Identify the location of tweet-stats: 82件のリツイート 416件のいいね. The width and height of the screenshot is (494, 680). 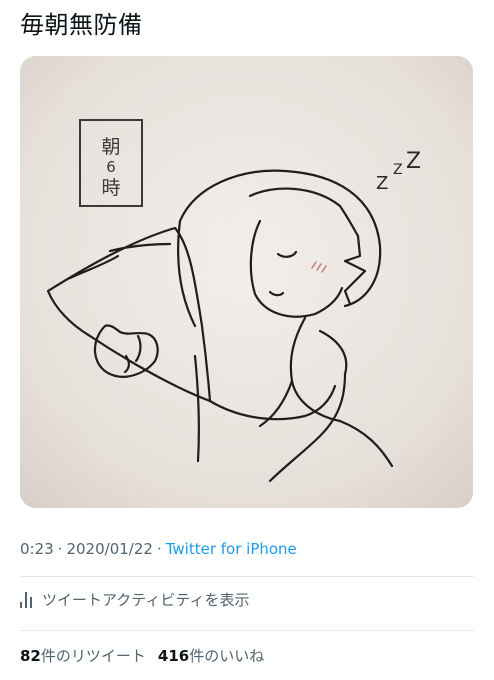
(142, 656).